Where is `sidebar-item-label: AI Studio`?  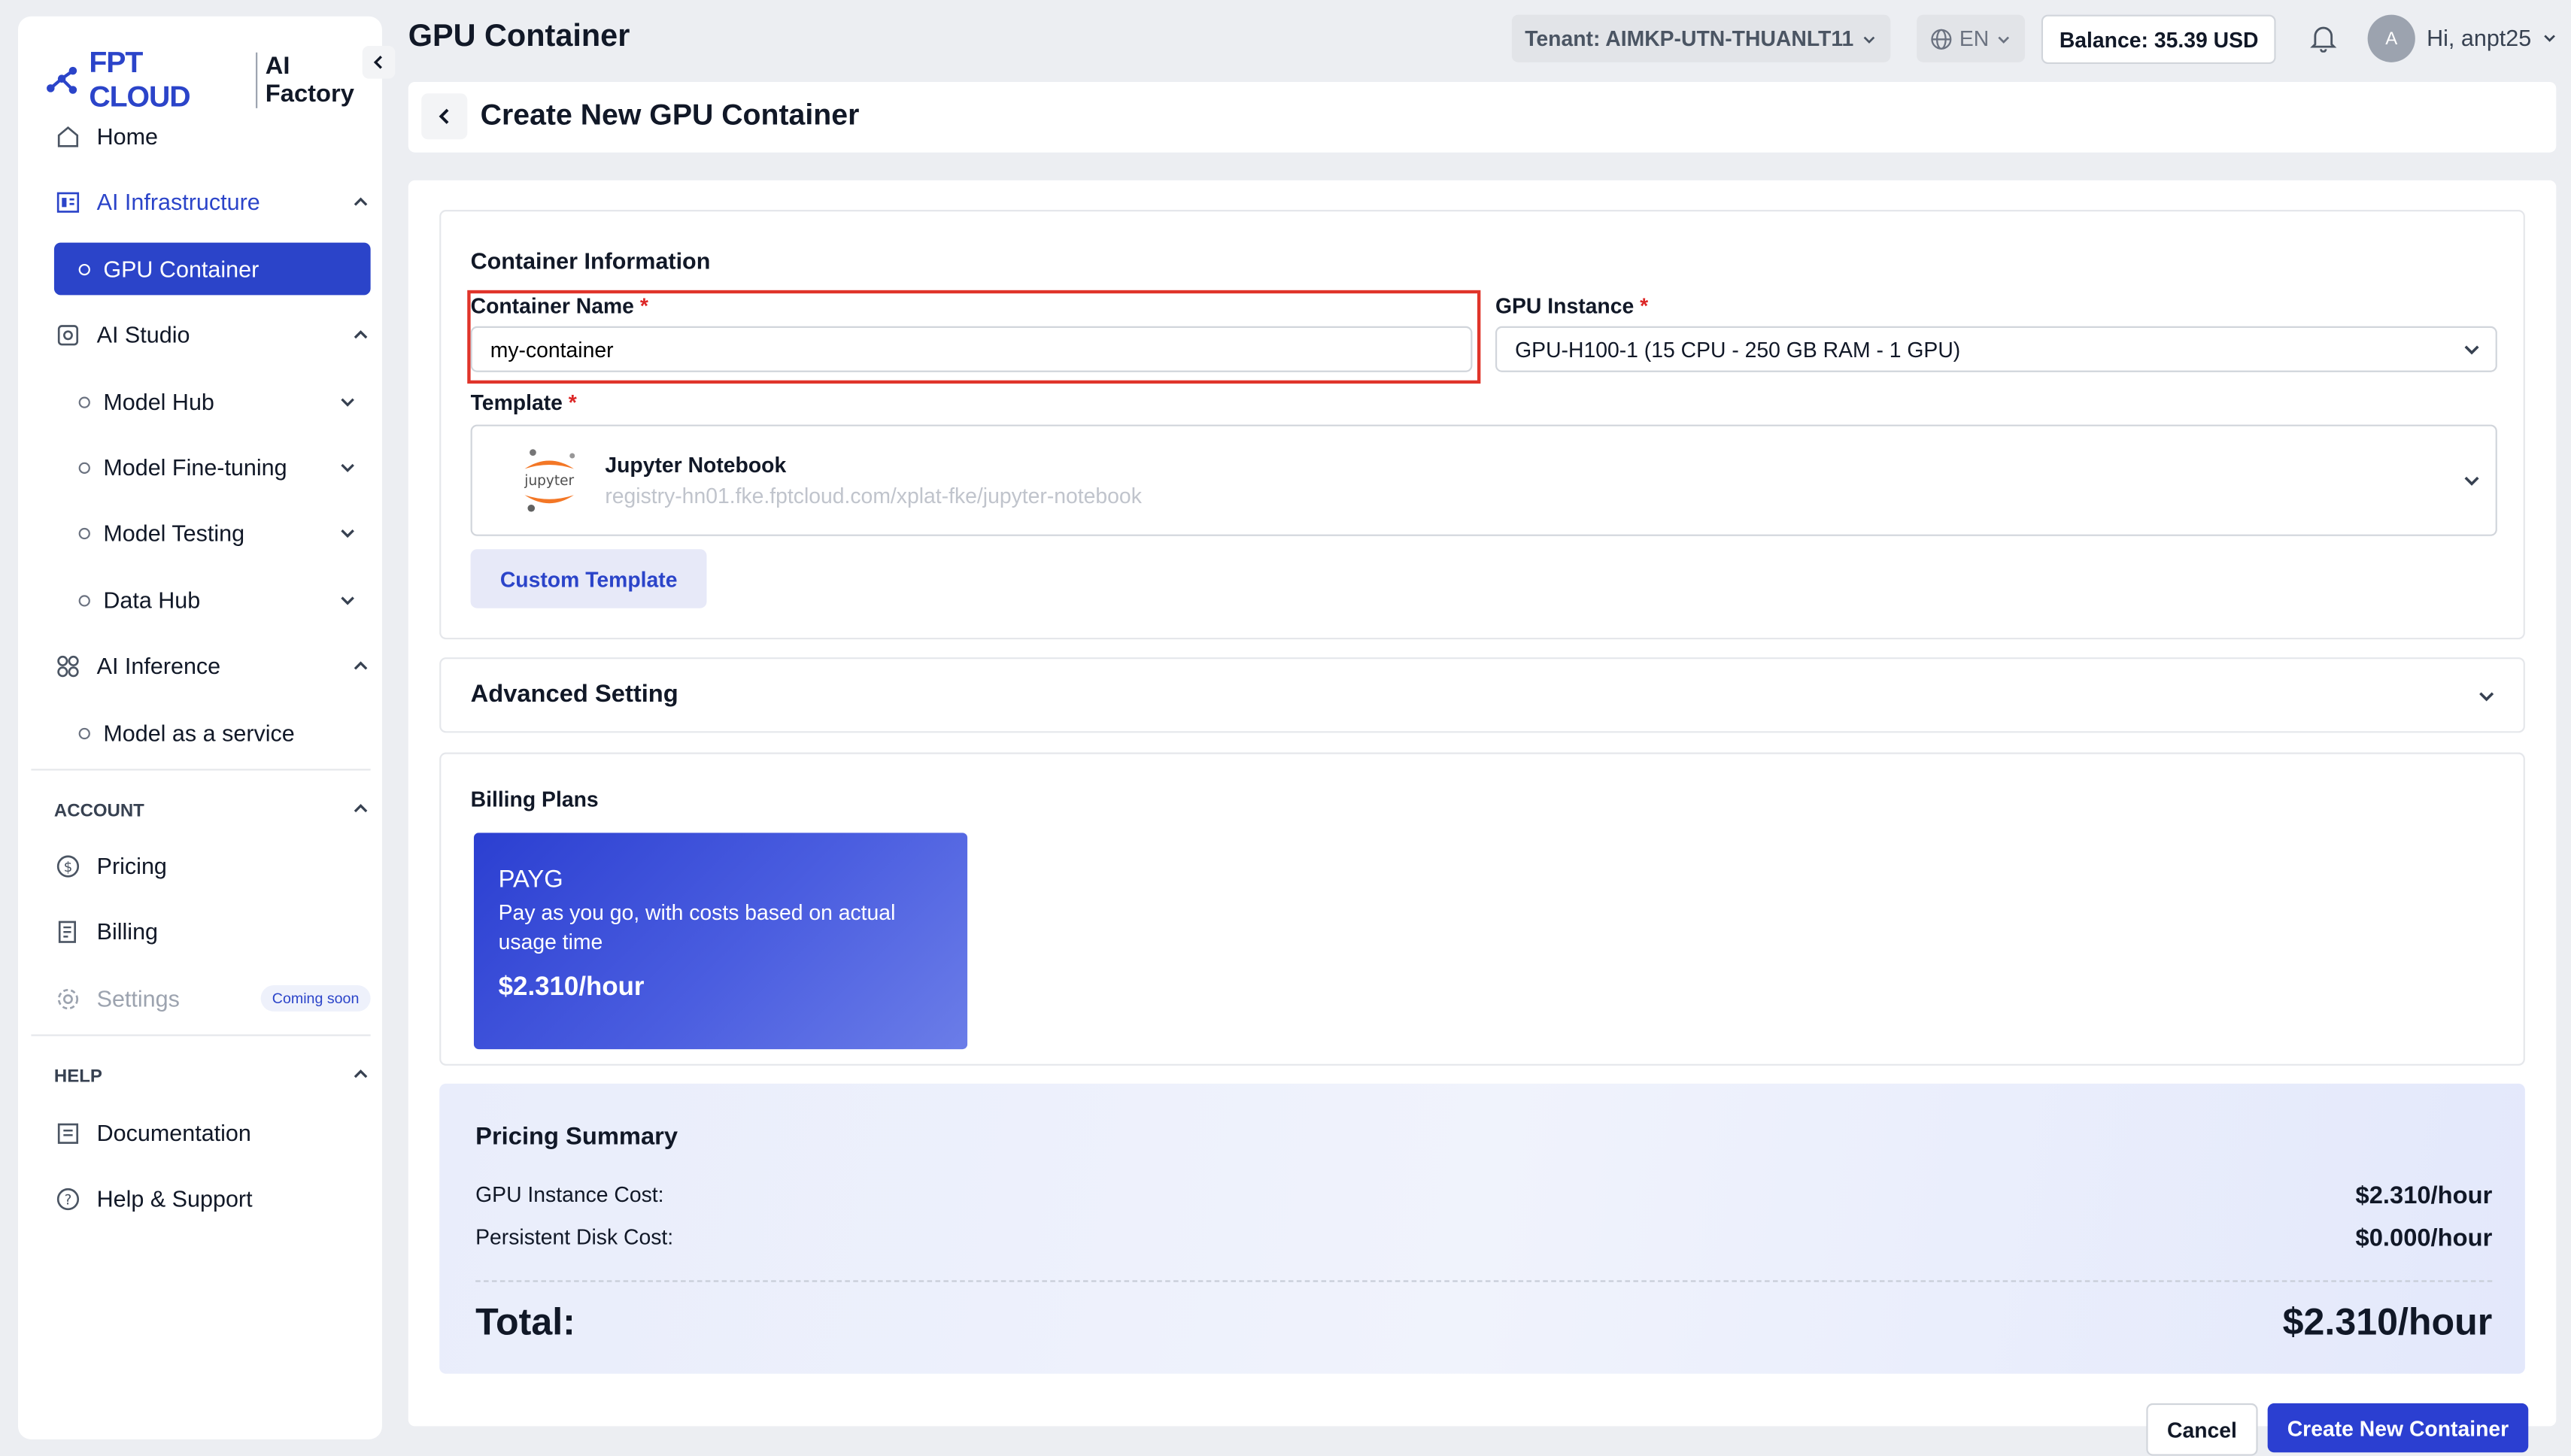 sidebar-item-label: AI Studio is located at coordinates (143, 334).